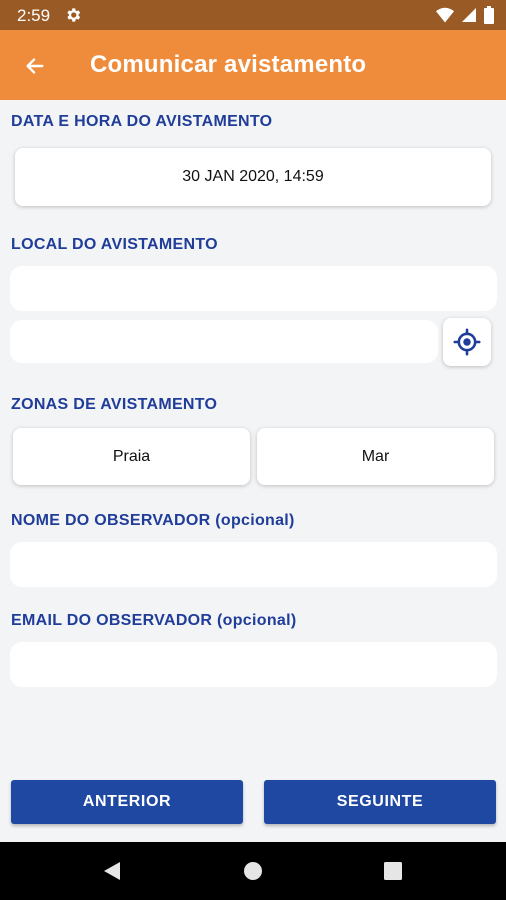 This screenshot has width=506, height=900. I want to click on square-recents-icon, so click(393, 871).